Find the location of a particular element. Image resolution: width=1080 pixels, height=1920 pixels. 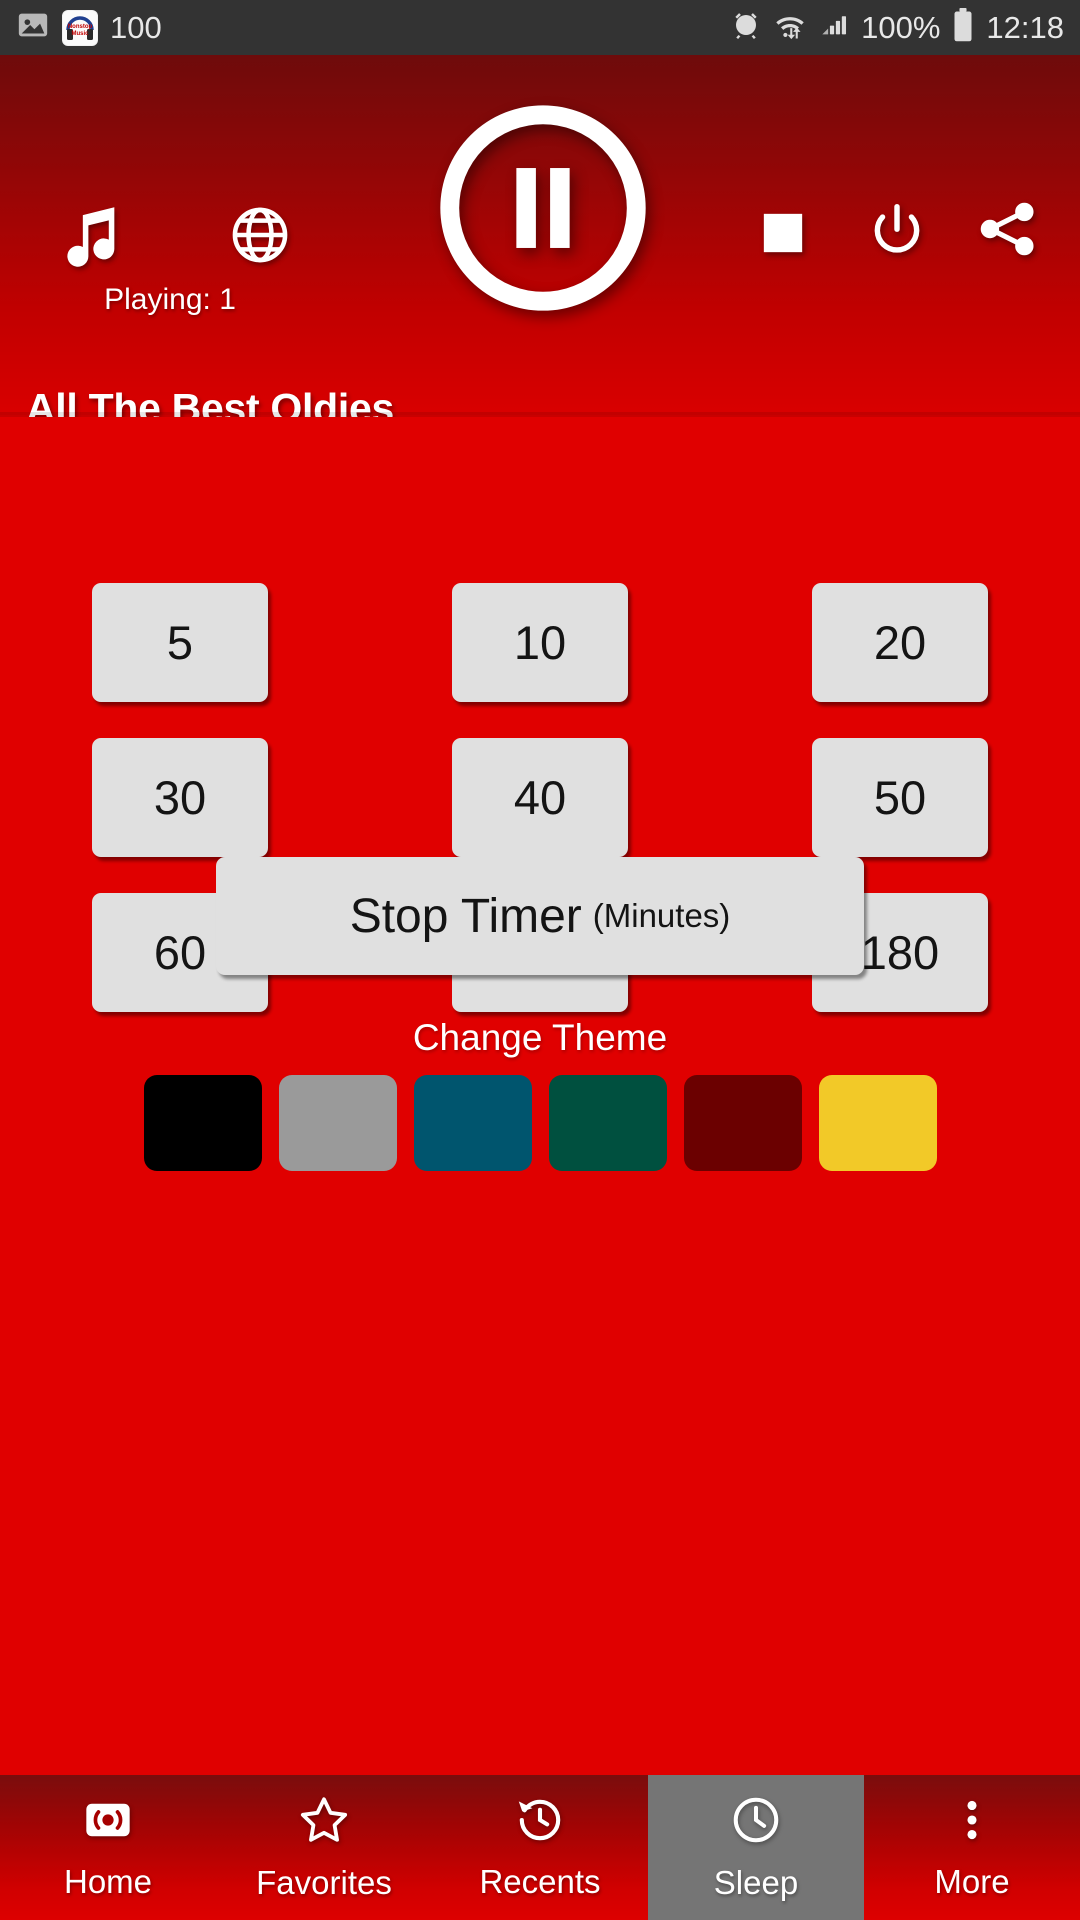

theme-swatch-row is located at coordinates (540, 1123).